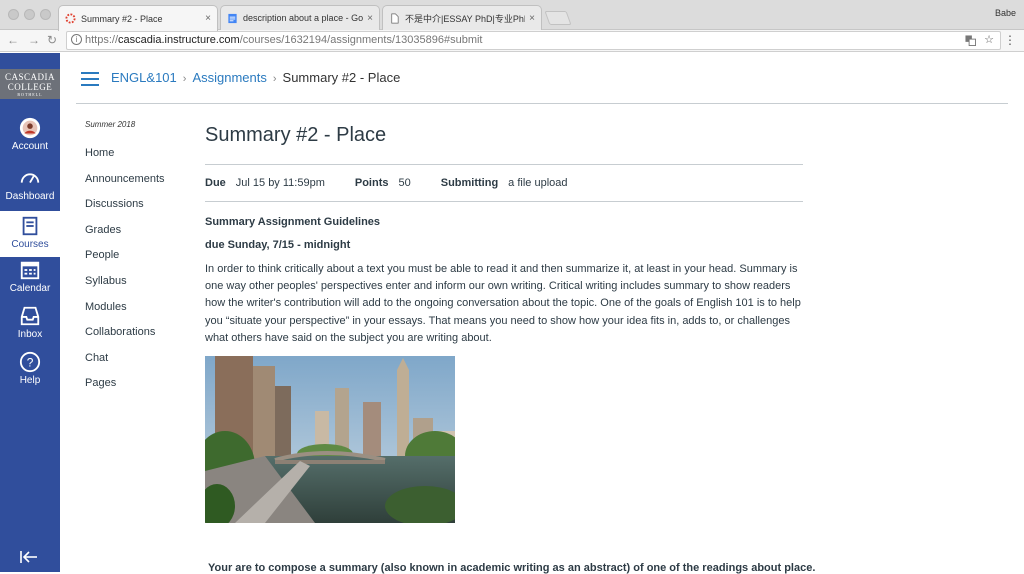  Describe the element at coordinates (30, 196) in the screenshot. I see `nav-dashboard-label: Dashboard` at that location.